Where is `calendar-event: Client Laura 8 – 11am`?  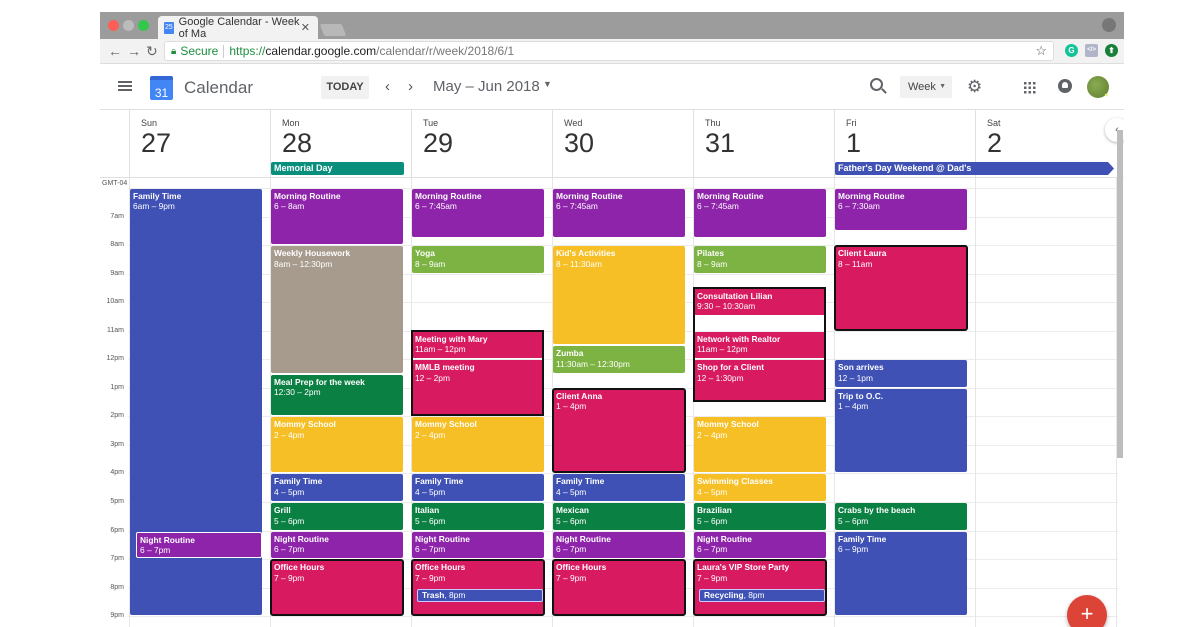 calendar-event: Client Laura 8 – 11am is located at coordinates (901, 288).